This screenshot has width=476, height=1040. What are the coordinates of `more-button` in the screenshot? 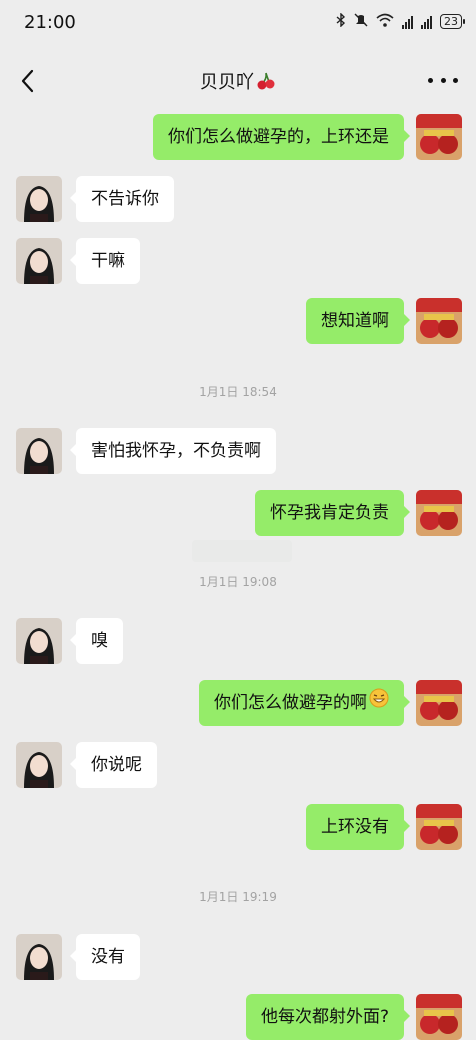 It's located at (443, 80).